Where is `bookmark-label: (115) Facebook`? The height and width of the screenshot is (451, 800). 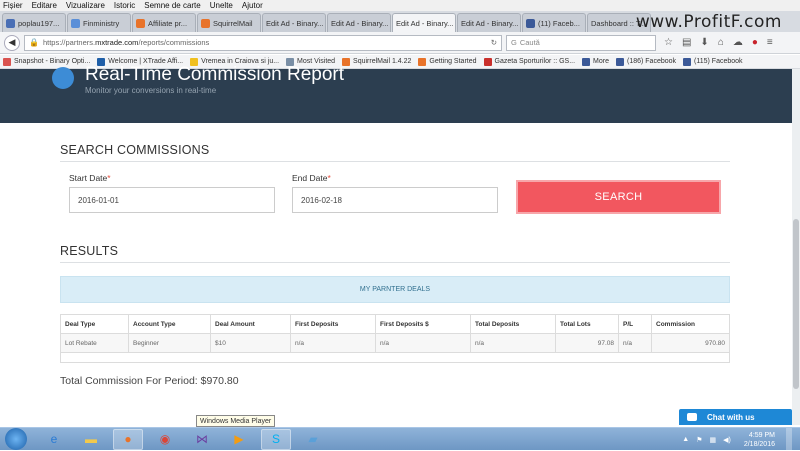 bookmark-label: (115) Facebook is located at coordinates (718, 61).